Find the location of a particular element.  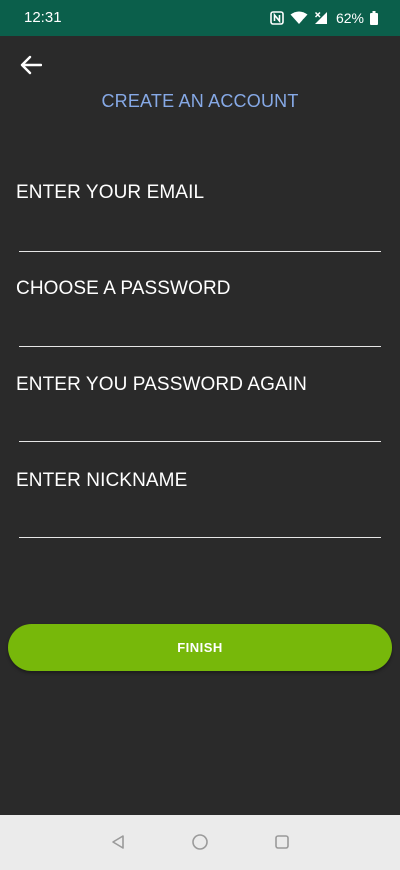

status-bar: 12:31 62% is located at coordinates (200, 18).